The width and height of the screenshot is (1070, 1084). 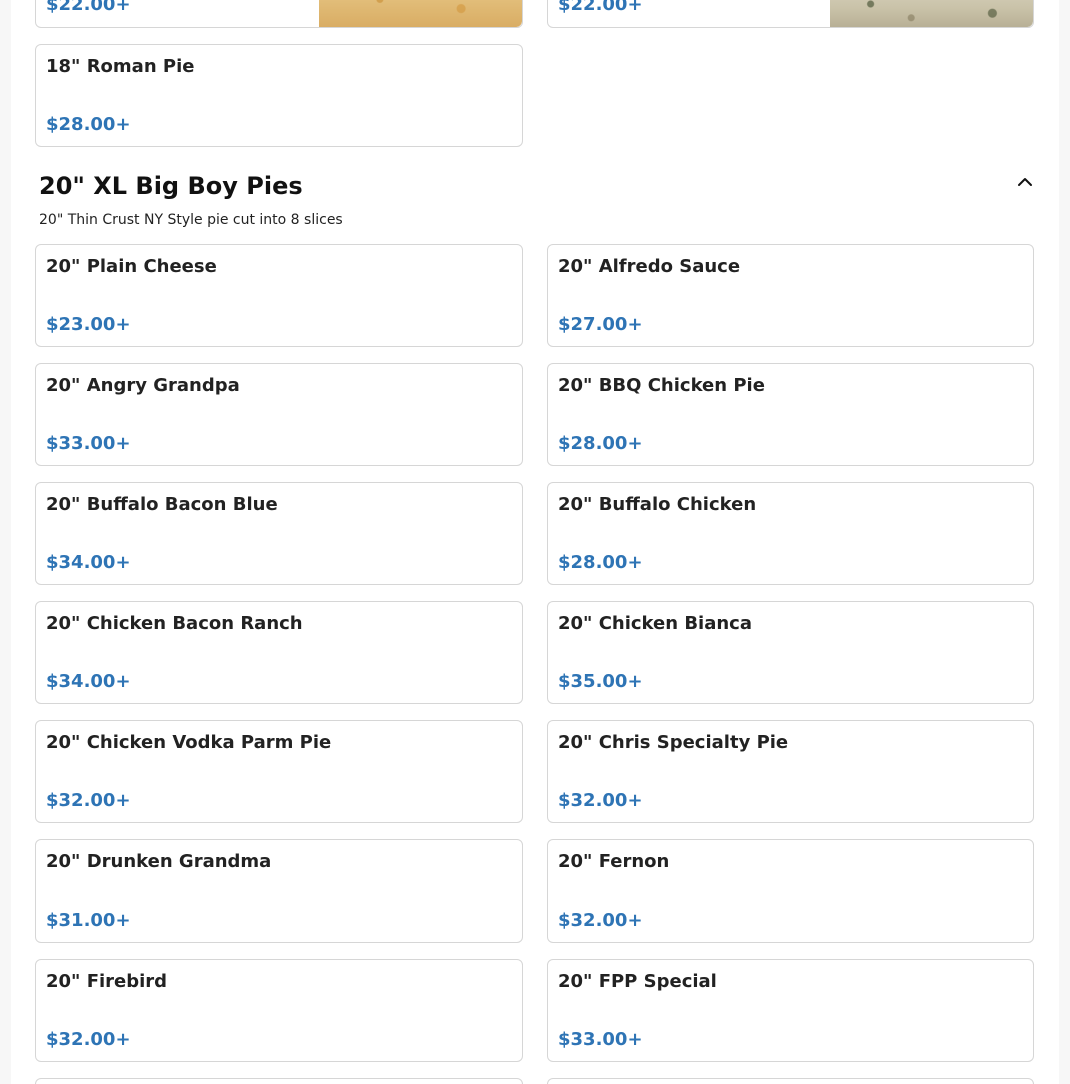 I want to click on item-name: 20" Chicken Bianca, so click(x=655, y=623).